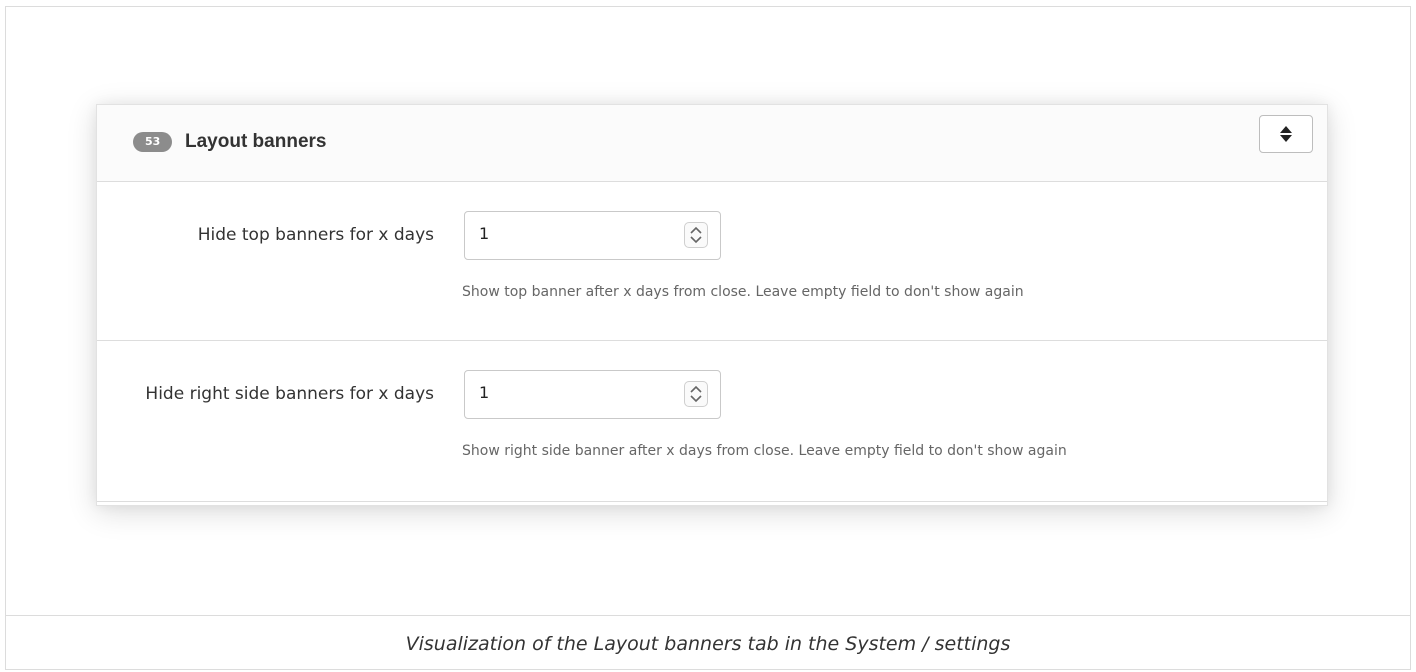 Image resolution: width=1416 pixels, height=672 pixels. I want to click on field-label: Hide top banners for x days, so click(315, 235).